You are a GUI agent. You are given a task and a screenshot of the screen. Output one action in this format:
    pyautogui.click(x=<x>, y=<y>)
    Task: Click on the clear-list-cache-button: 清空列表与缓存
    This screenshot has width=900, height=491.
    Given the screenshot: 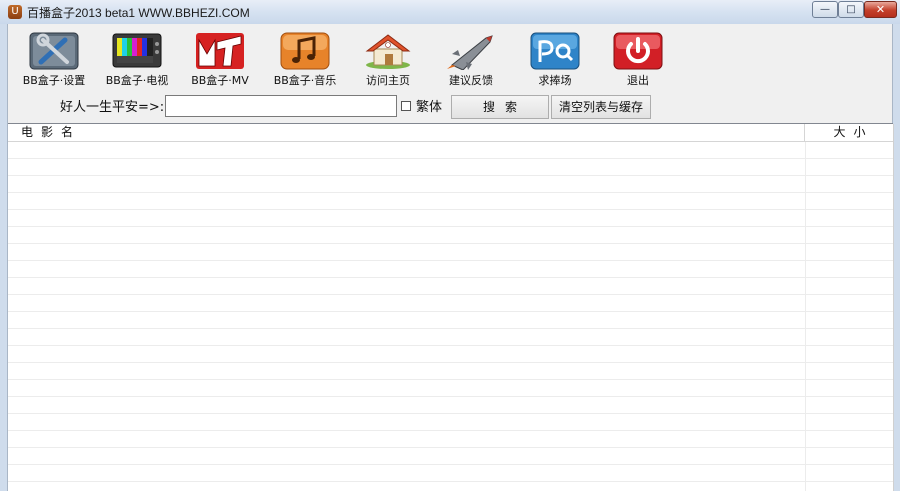 What is the action you would take?
    pyautogui.click(x=601, y=107)
    